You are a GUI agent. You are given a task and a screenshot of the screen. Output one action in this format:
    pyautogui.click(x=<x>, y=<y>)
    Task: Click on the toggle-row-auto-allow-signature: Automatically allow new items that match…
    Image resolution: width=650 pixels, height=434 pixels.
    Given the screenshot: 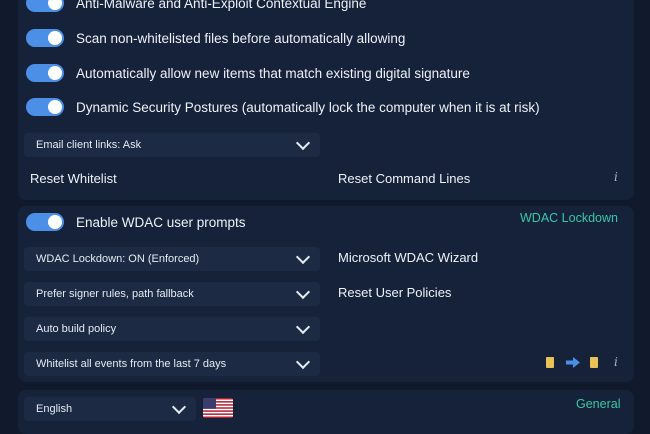 What is the action you would take?
    pyautogui.click(x=248, y=73)
    